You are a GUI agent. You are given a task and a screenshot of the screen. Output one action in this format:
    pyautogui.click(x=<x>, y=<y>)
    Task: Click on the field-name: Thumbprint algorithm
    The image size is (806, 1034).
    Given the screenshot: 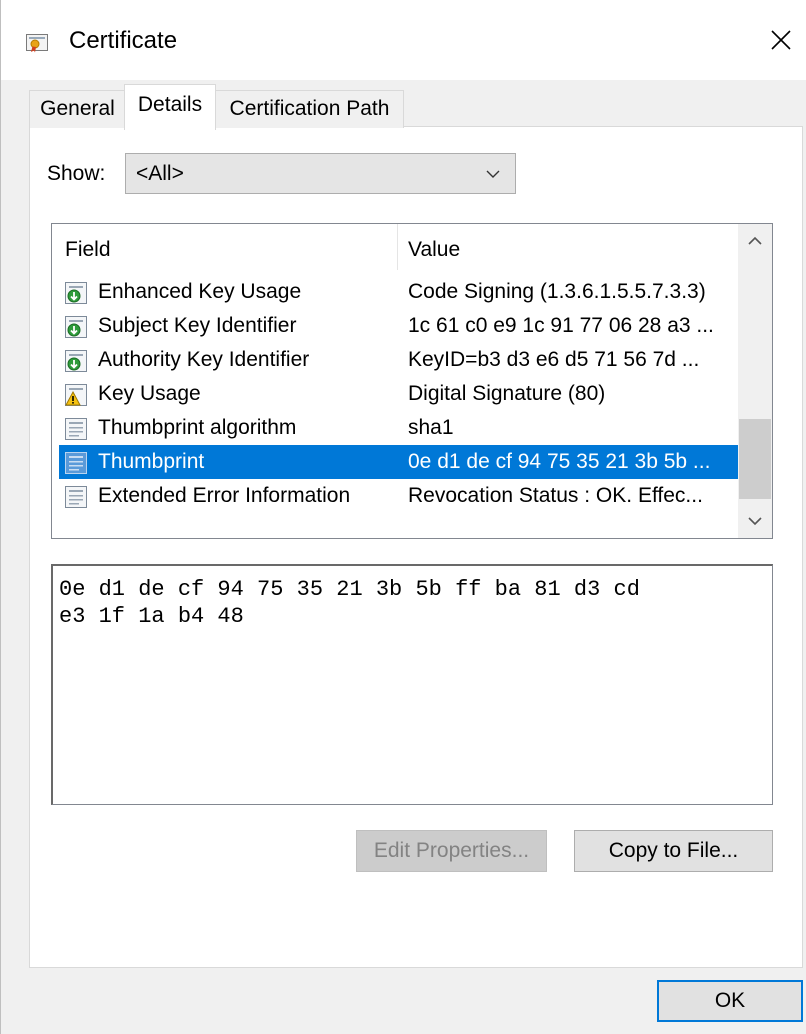 What is the action you would take?
    pyautogui.click(x=197, y=427)
    